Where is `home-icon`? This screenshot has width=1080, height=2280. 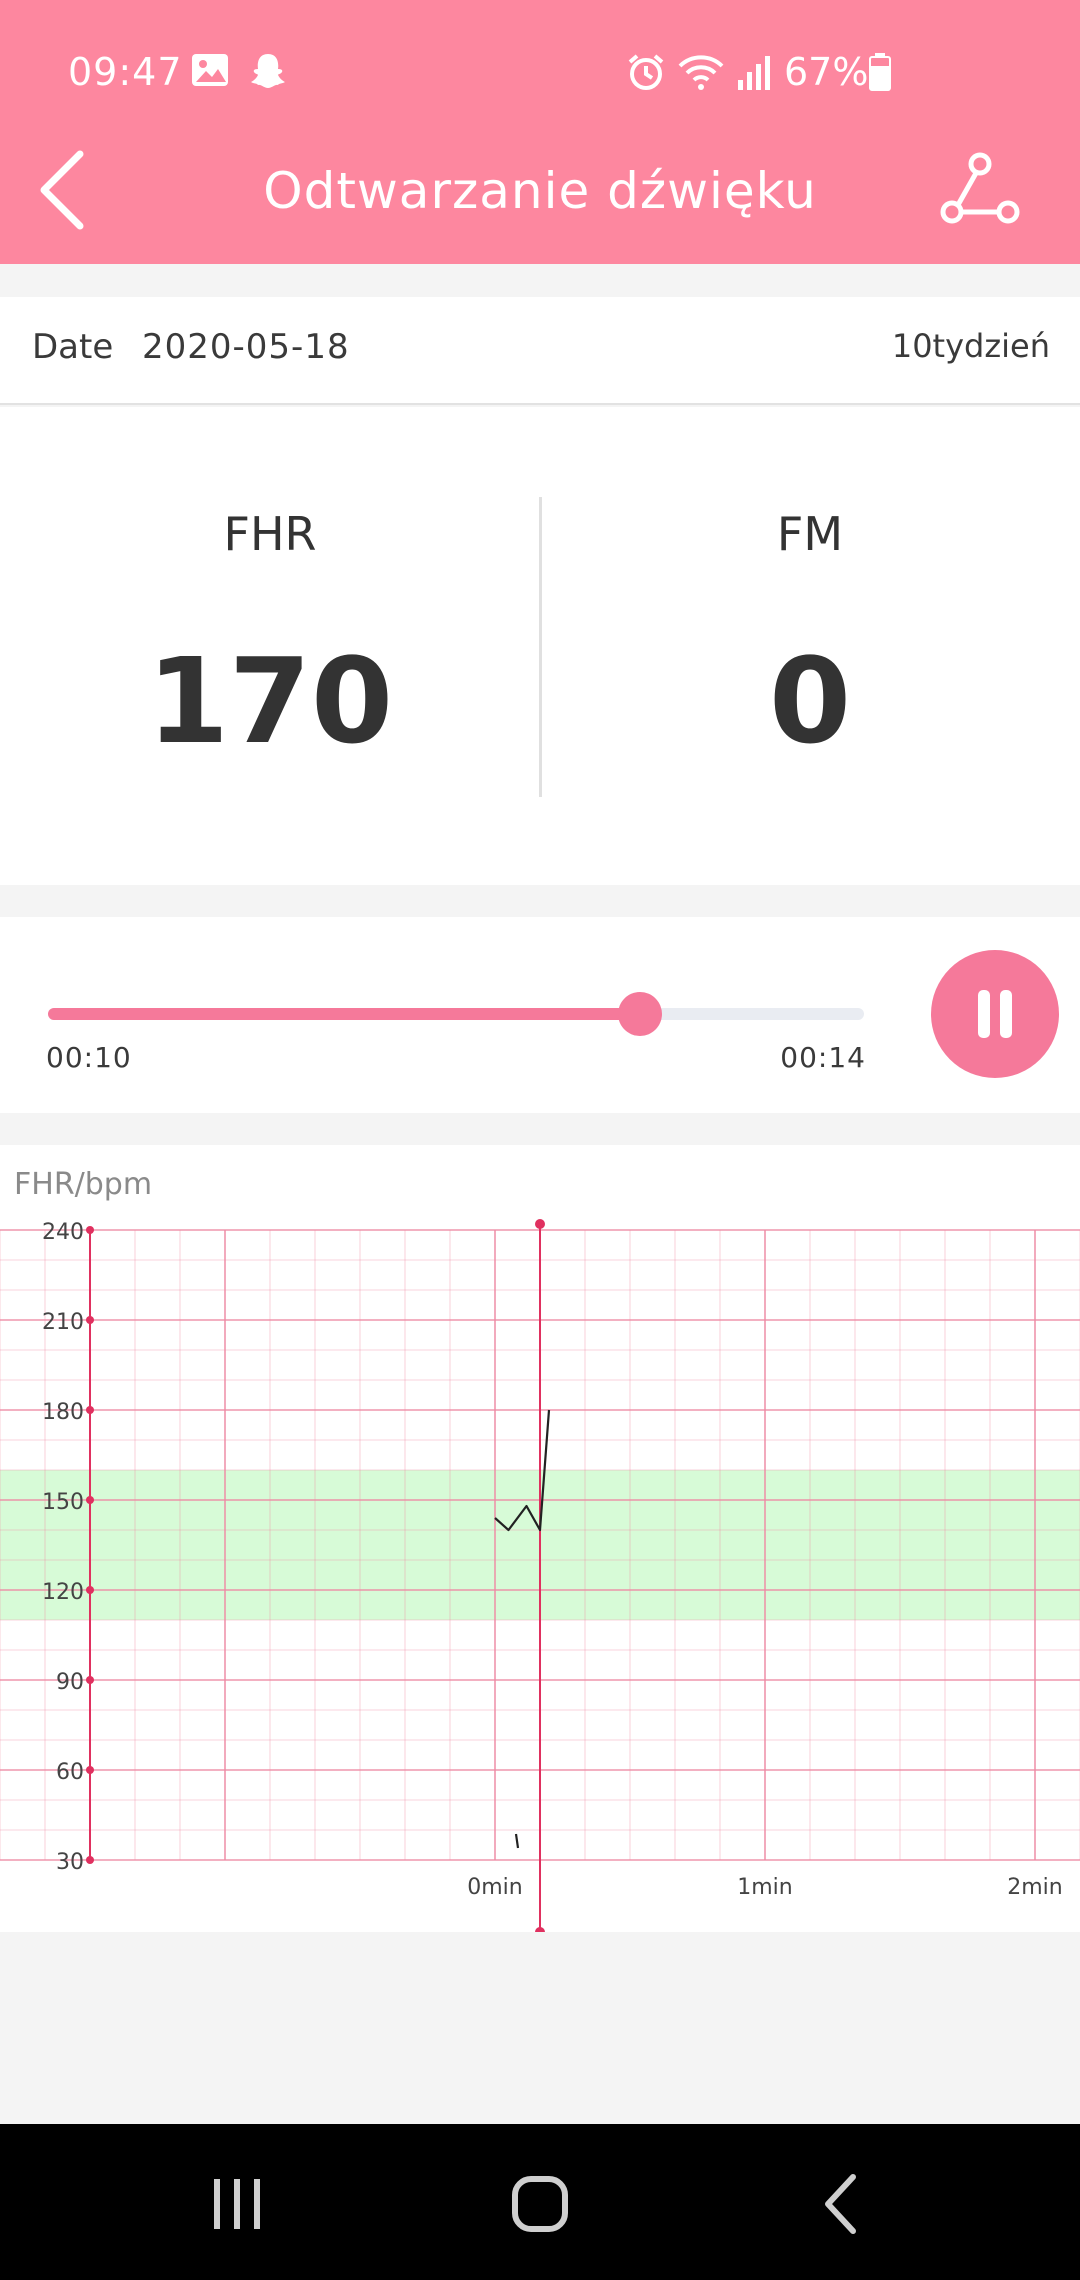
home-icon is located at coordinates (540, 2204).